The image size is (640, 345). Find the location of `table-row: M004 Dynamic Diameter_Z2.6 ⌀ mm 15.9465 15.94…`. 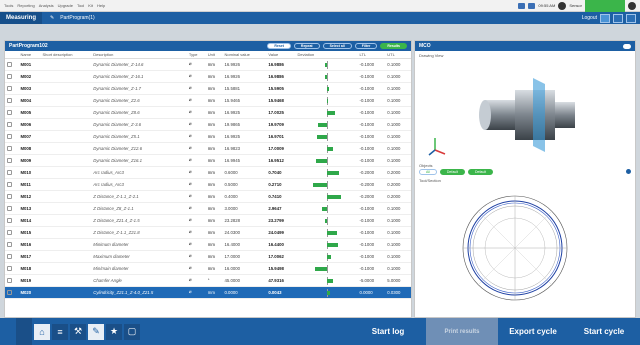

table-row: M004 Dynamic Diameter_Z2.6 ⌀ mm 15.9465 15.94… is located at coordinates (208, 100).